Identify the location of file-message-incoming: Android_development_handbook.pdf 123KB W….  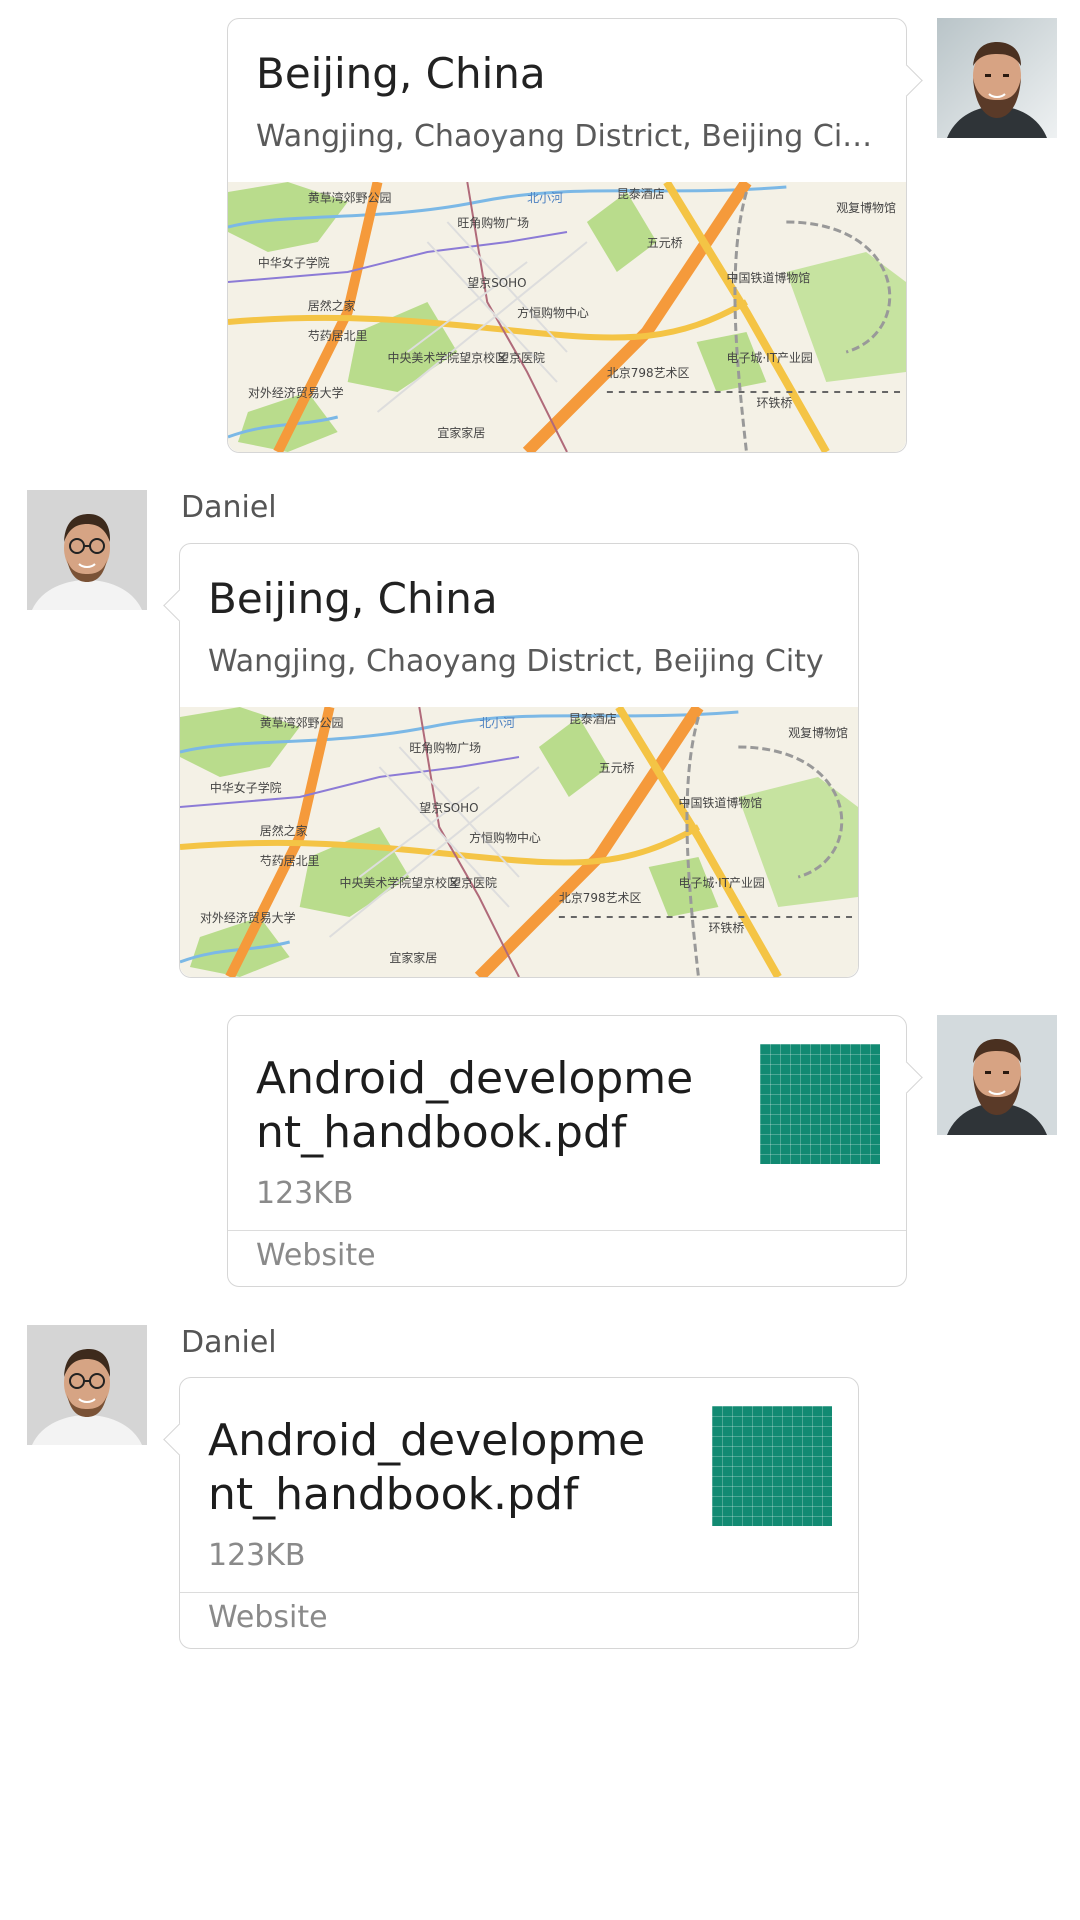
(519, 1513).